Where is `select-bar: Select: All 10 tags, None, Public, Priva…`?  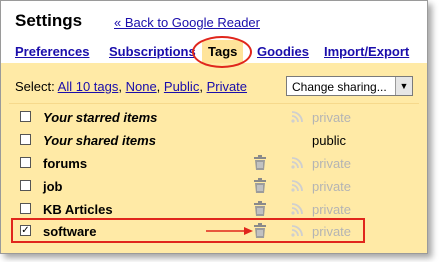
select-bar: Select: All 10 tags, None, Public, Priva… is located at coordinates (131, 86).